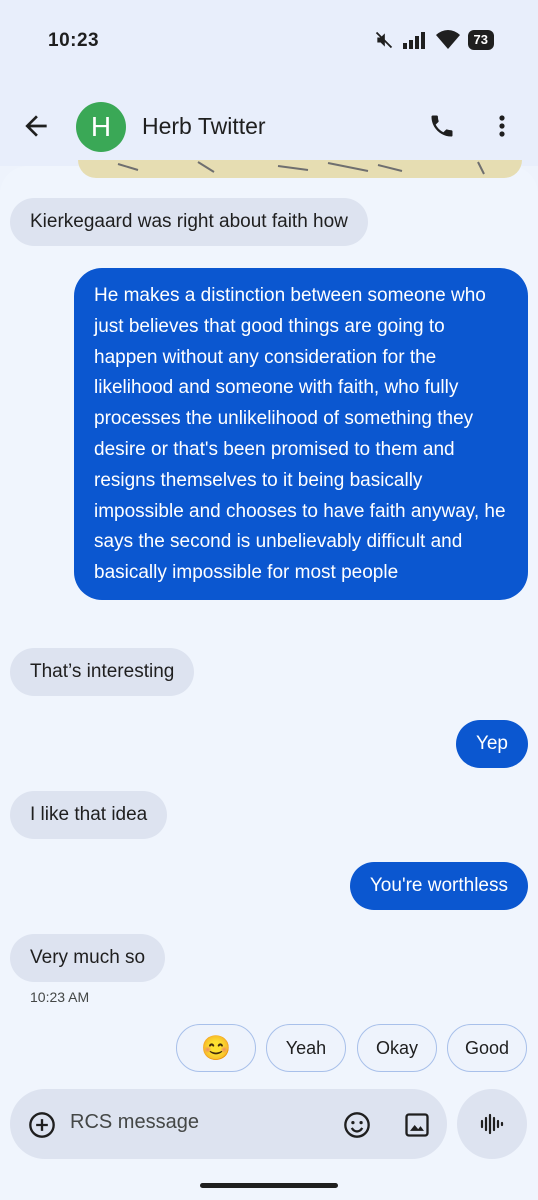 This screenshot has height=1200, width=538. I want to click on voice-message-button, so click(492, 1124).